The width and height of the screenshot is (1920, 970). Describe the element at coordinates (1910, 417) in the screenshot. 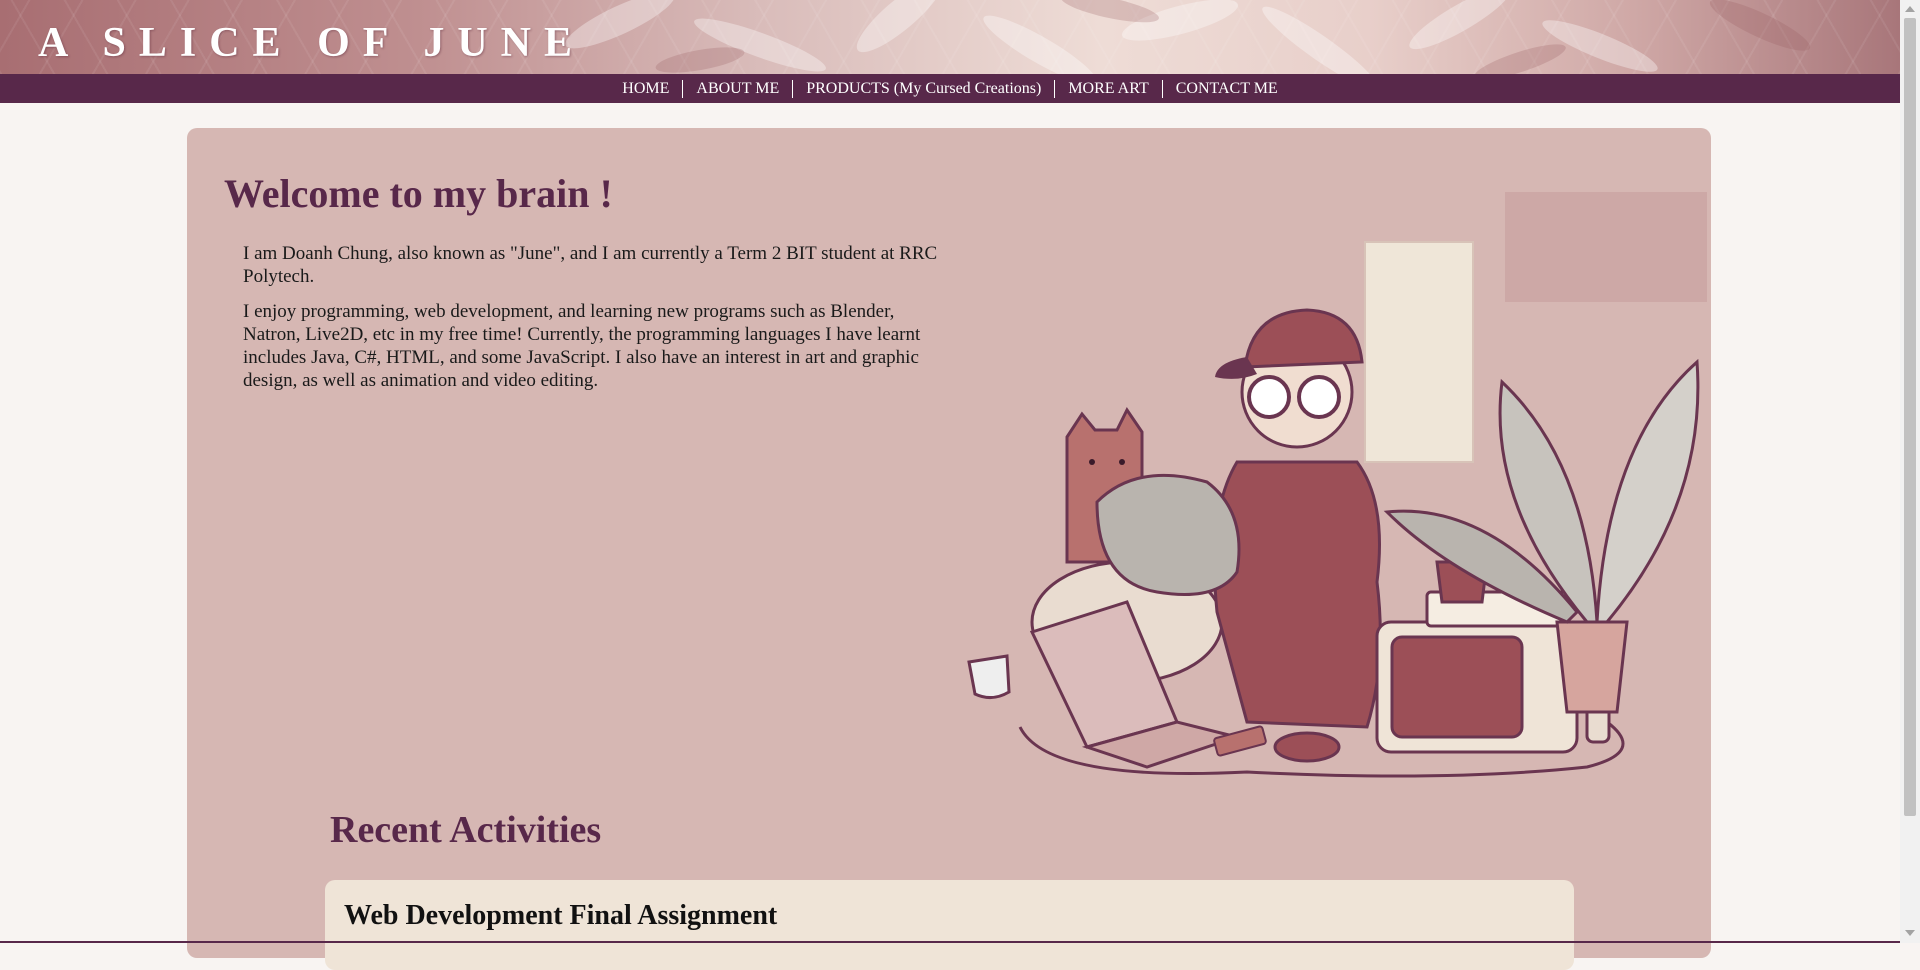

I see `scrollbar-thumb` at that location.